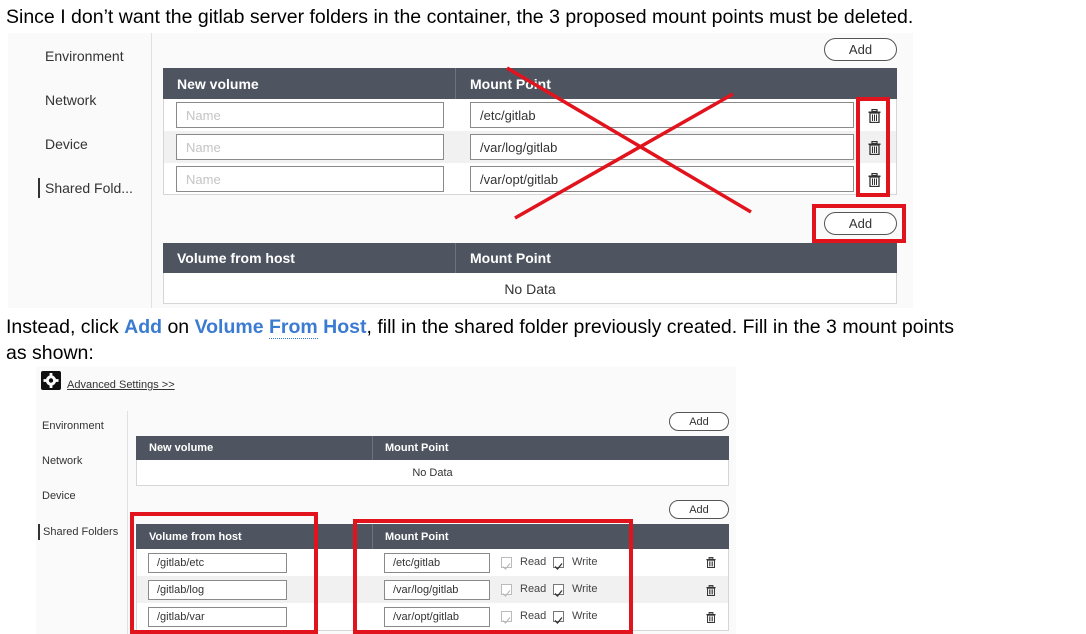 This screenshot has height=634, width=1086. I want to click on add-volume-from-host-button: Add, so click(699, 509).